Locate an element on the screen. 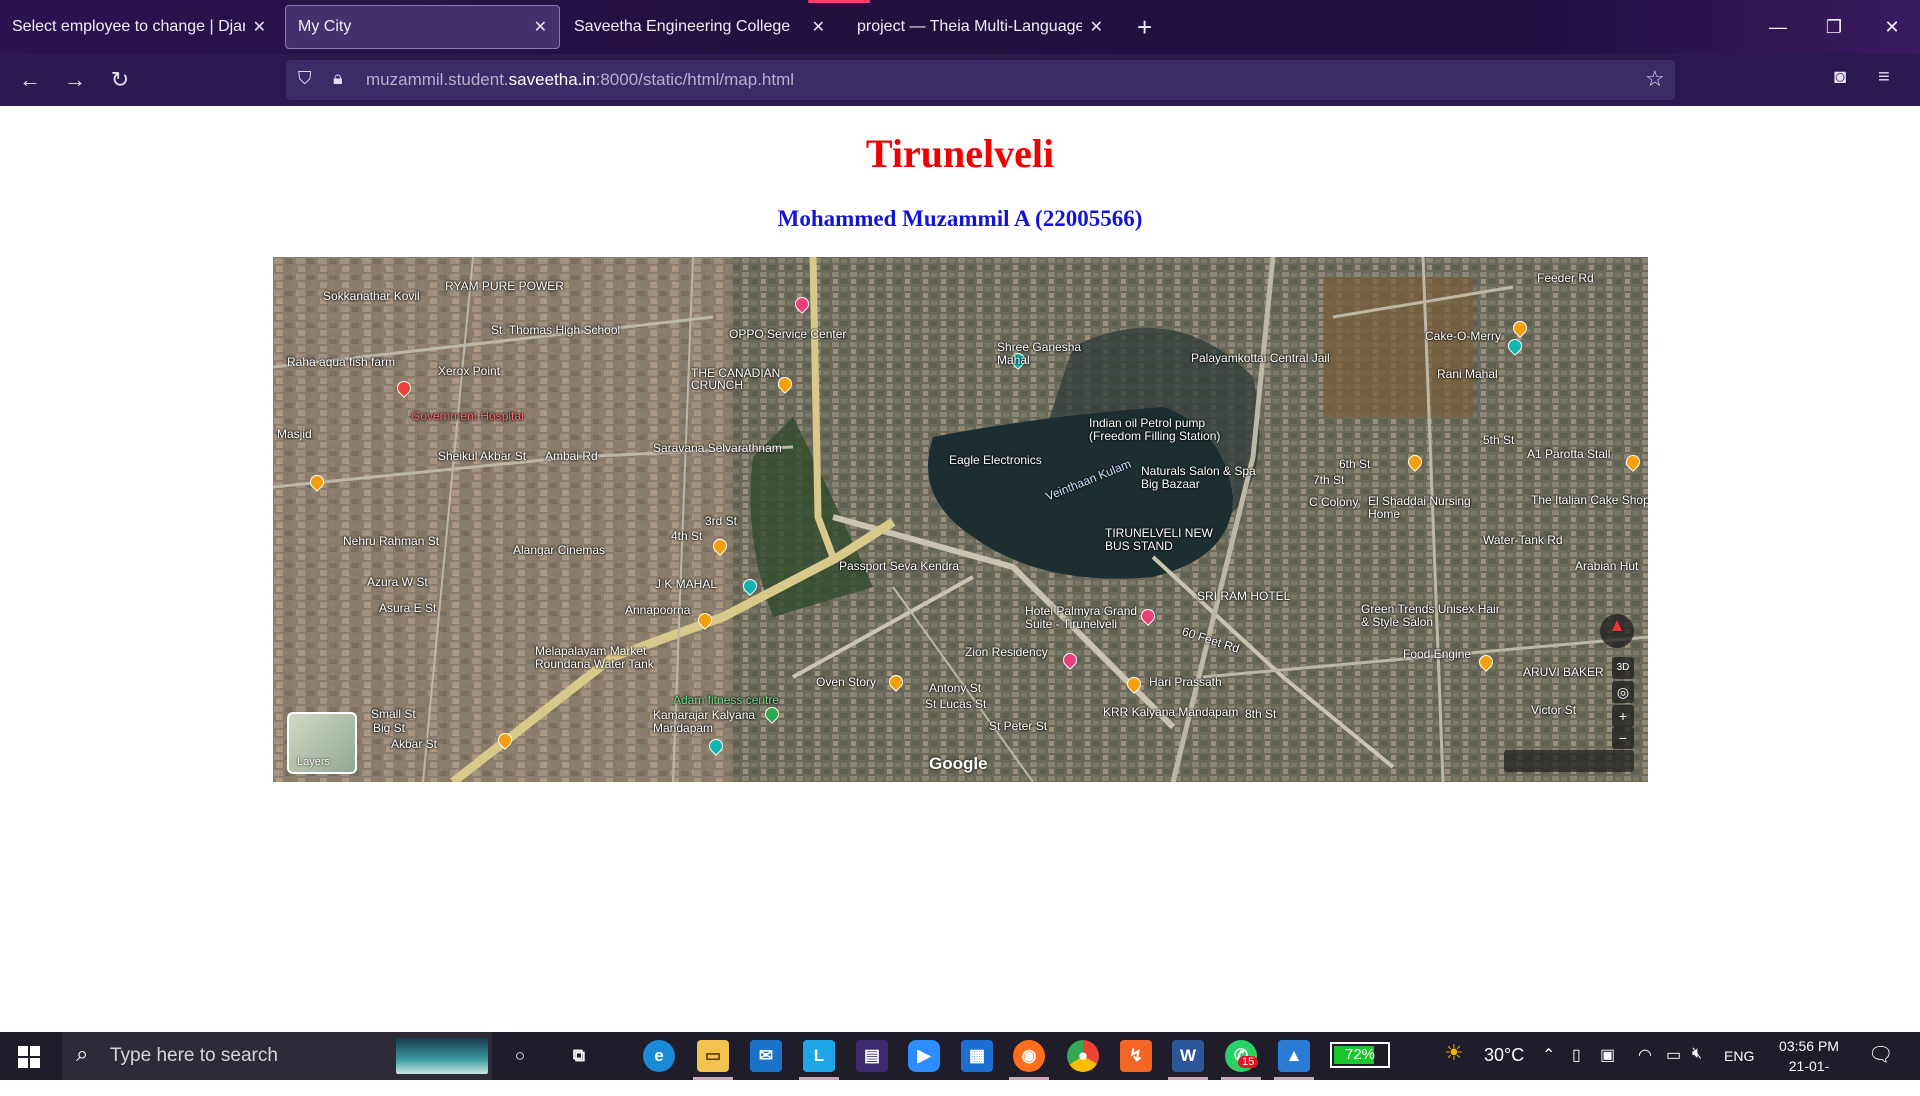 This screenshot has height=1096, width=1920. chrome-icon: ● is located at coordinates (1083, 1056).